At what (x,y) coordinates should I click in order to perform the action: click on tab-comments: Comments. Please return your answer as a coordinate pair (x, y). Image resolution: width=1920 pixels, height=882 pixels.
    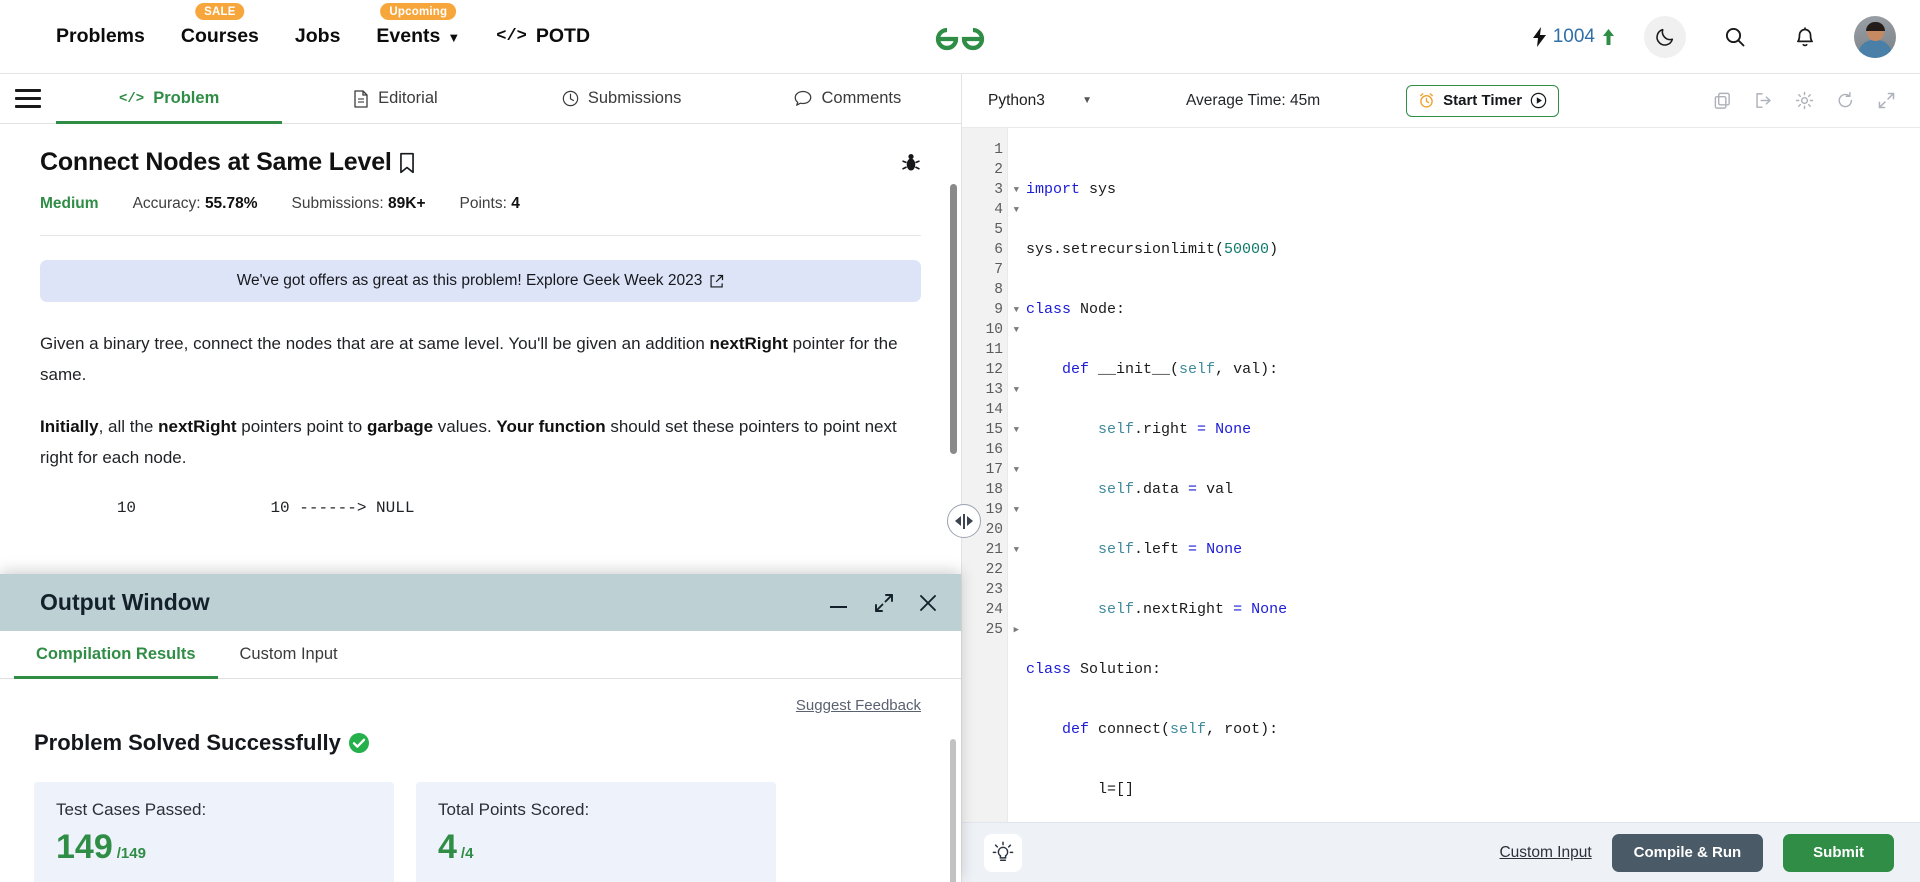
    Looking at the image, I should click on (848, 98).